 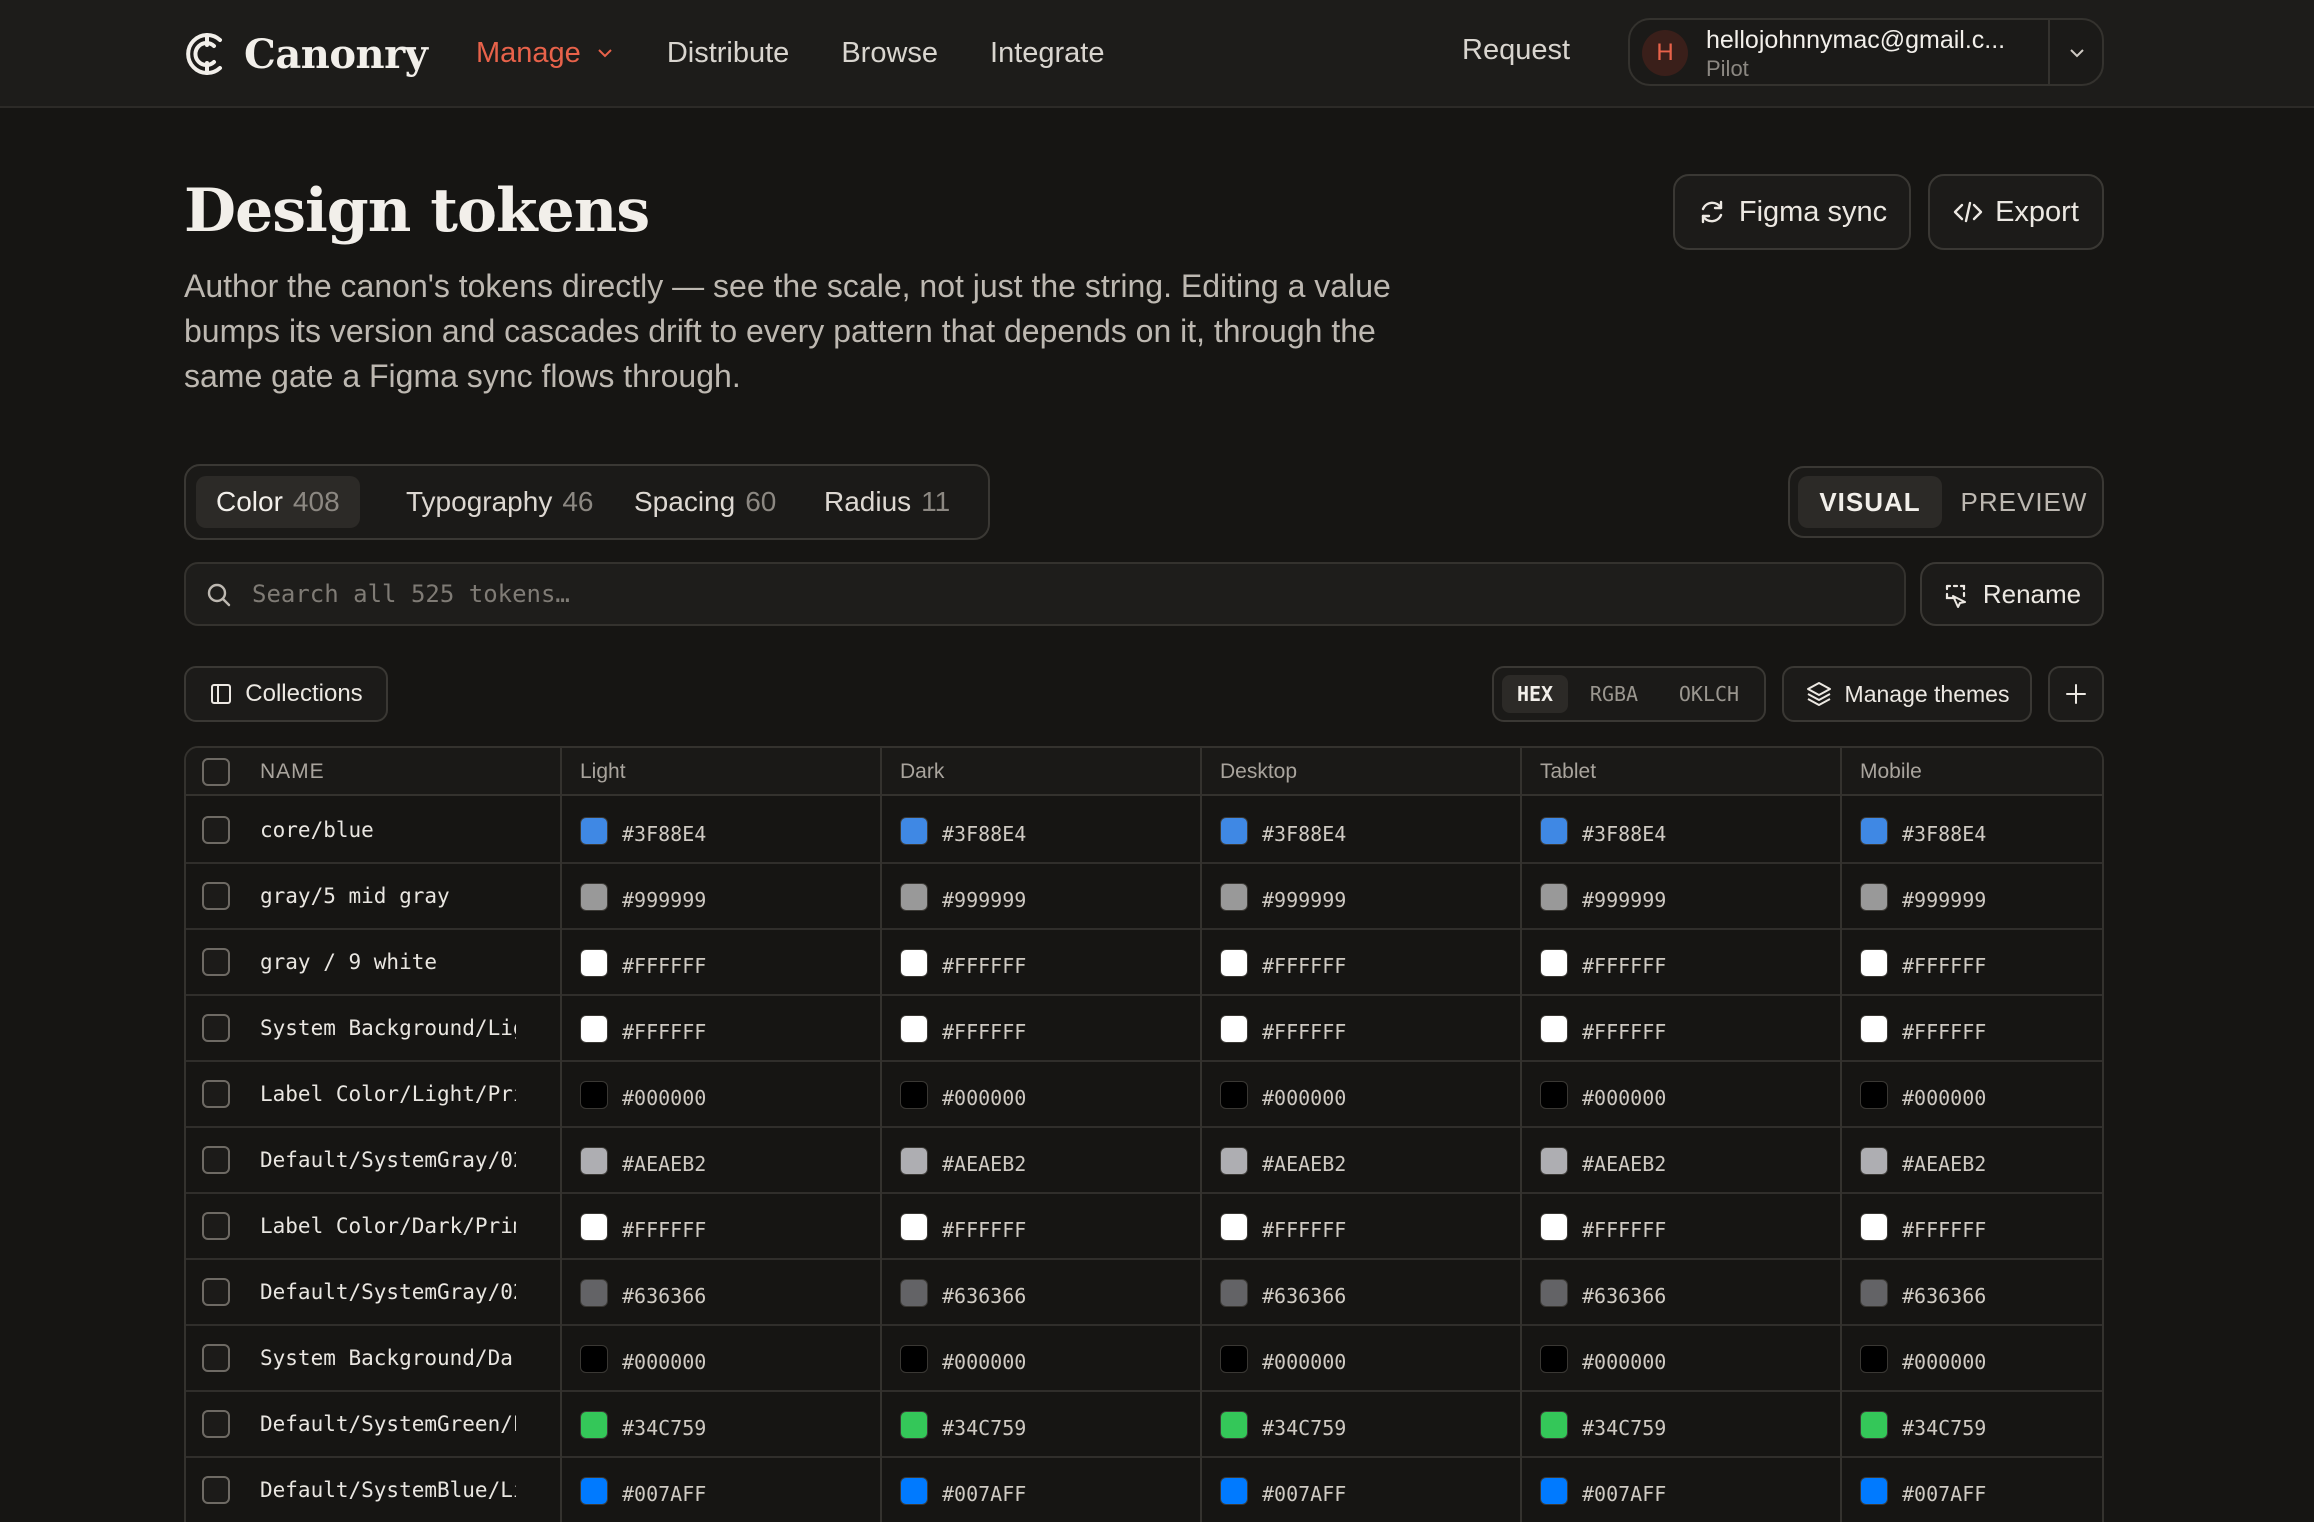 I want to click on nav-item-manage: Manage, so click(x=545, y=53).